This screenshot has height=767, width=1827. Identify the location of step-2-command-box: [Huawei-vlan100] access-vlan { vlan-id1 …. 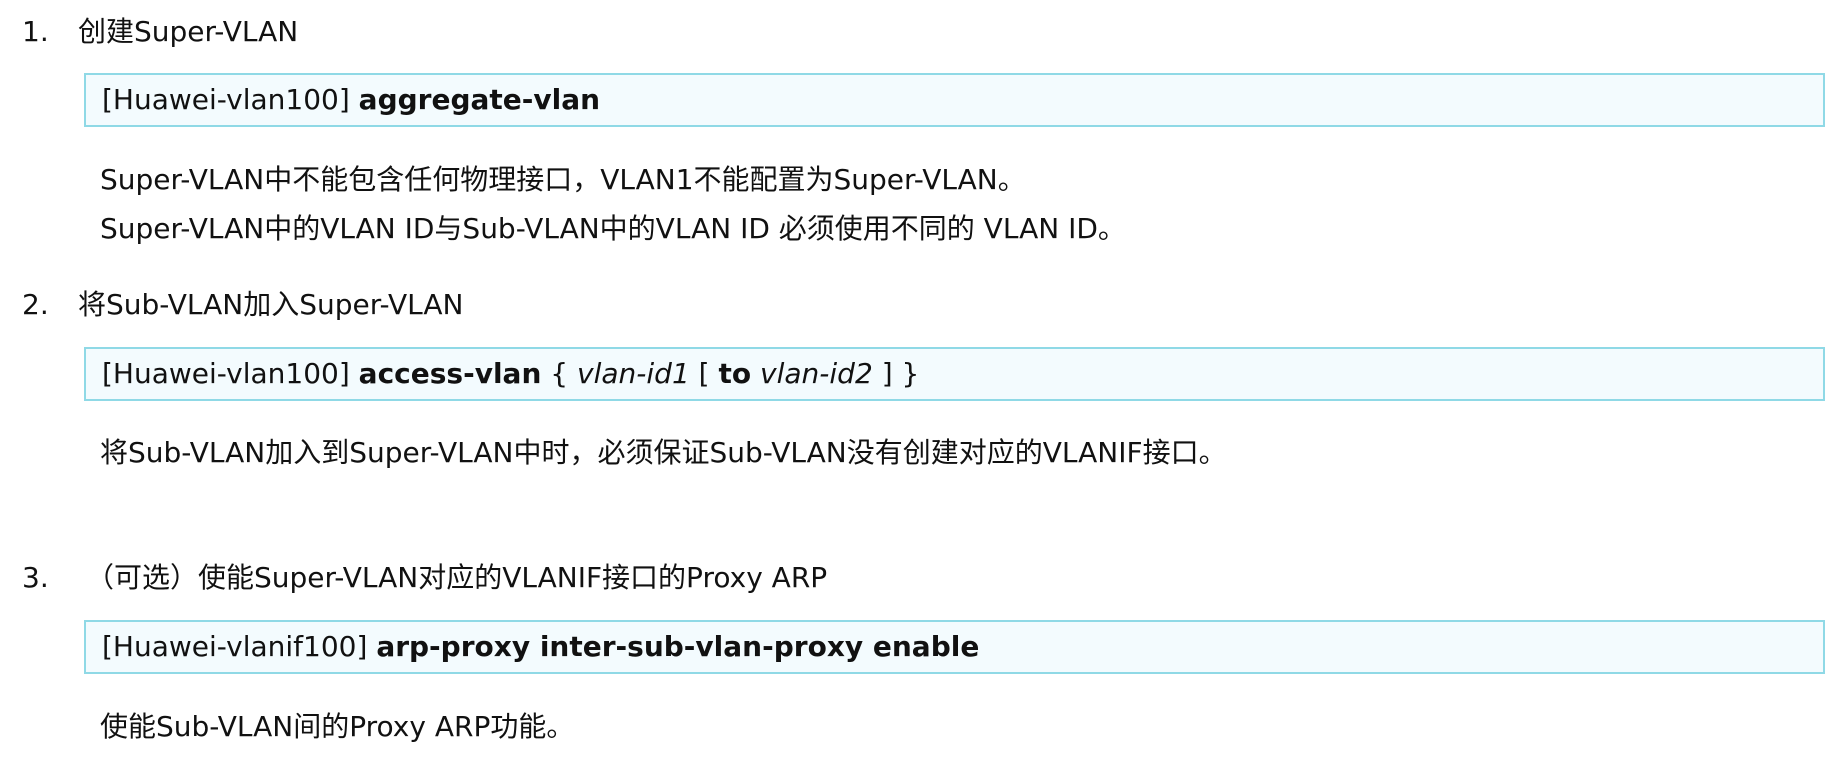
(954, 374).